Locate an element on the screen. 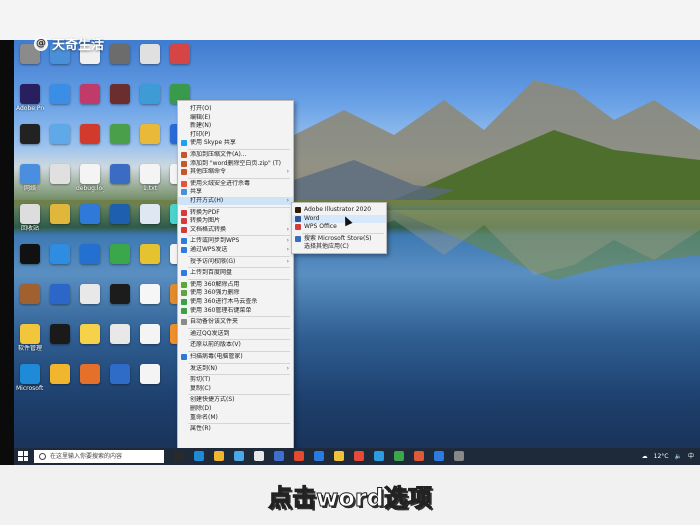 The image size is (700, 525). desktop-icon: 网络 is located at coordinates (30, 178).